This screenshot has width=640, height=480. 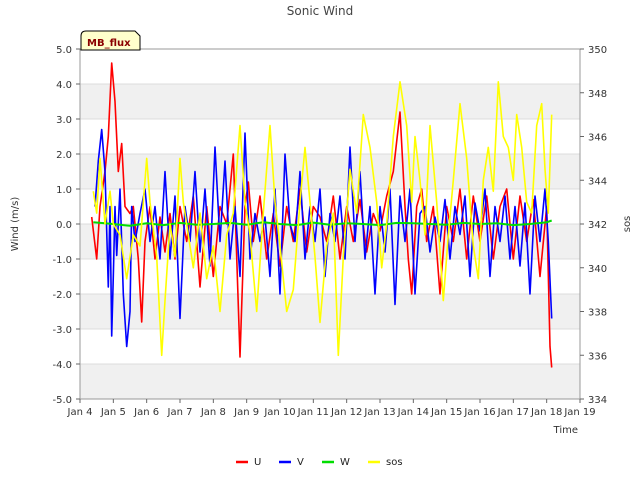 I want to click on x-tick-label: Jan 16, so click(x=479, y=412).